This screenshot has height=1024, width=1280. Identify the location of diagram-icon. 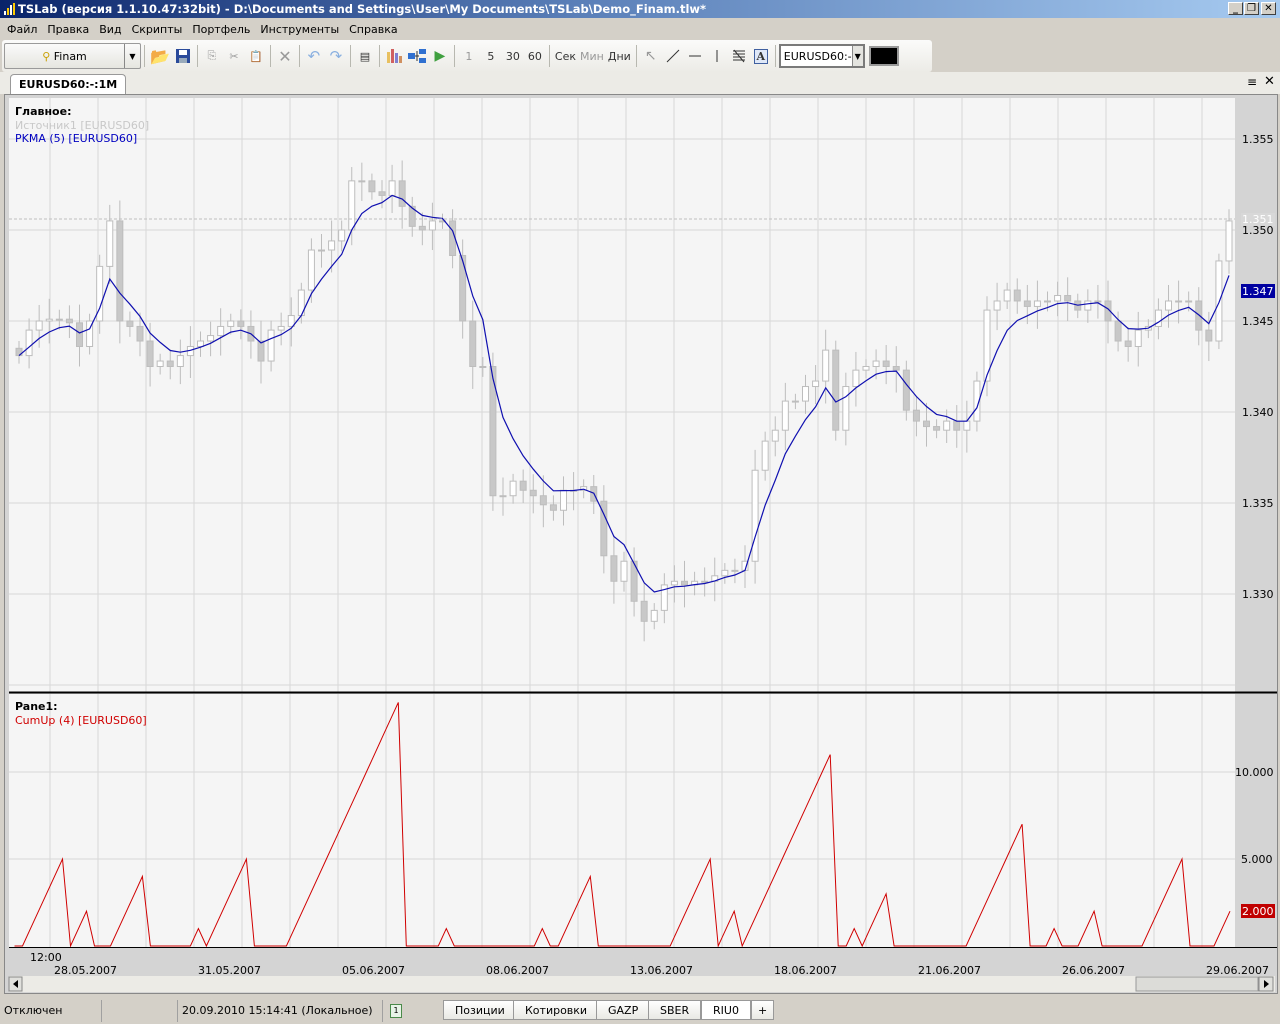
(417, 56).